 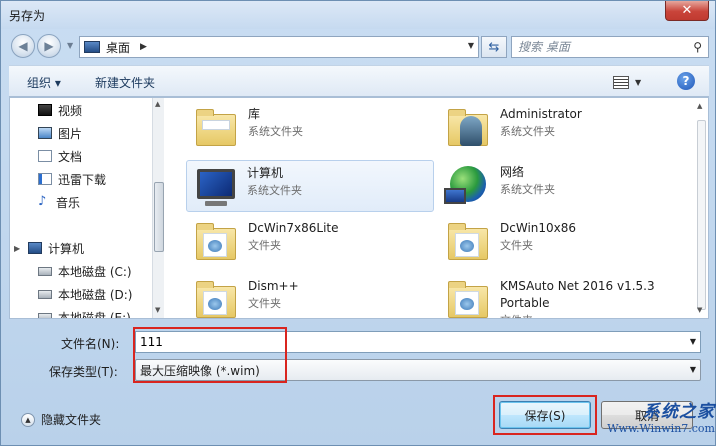 I want to click on file-name: 网络, so click(x=512, y=172).